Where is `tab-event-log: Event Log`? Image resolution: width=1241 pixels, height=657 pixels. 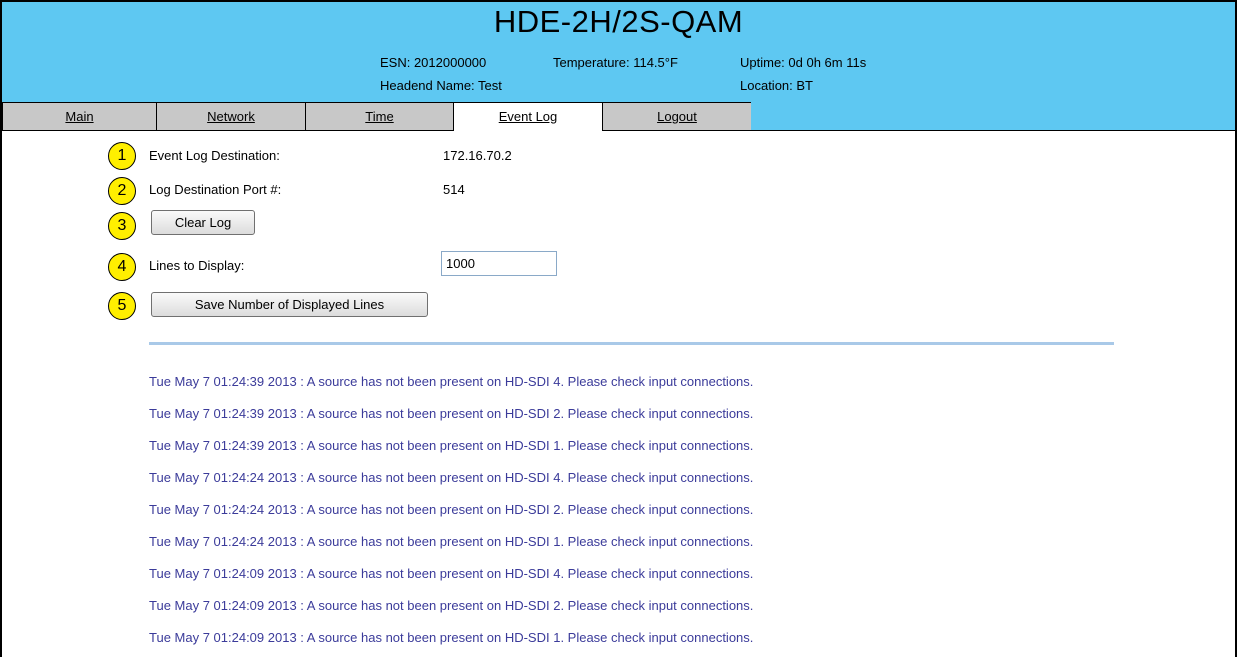 tab-event-log: Event Log is located at coordinates (528, 116).